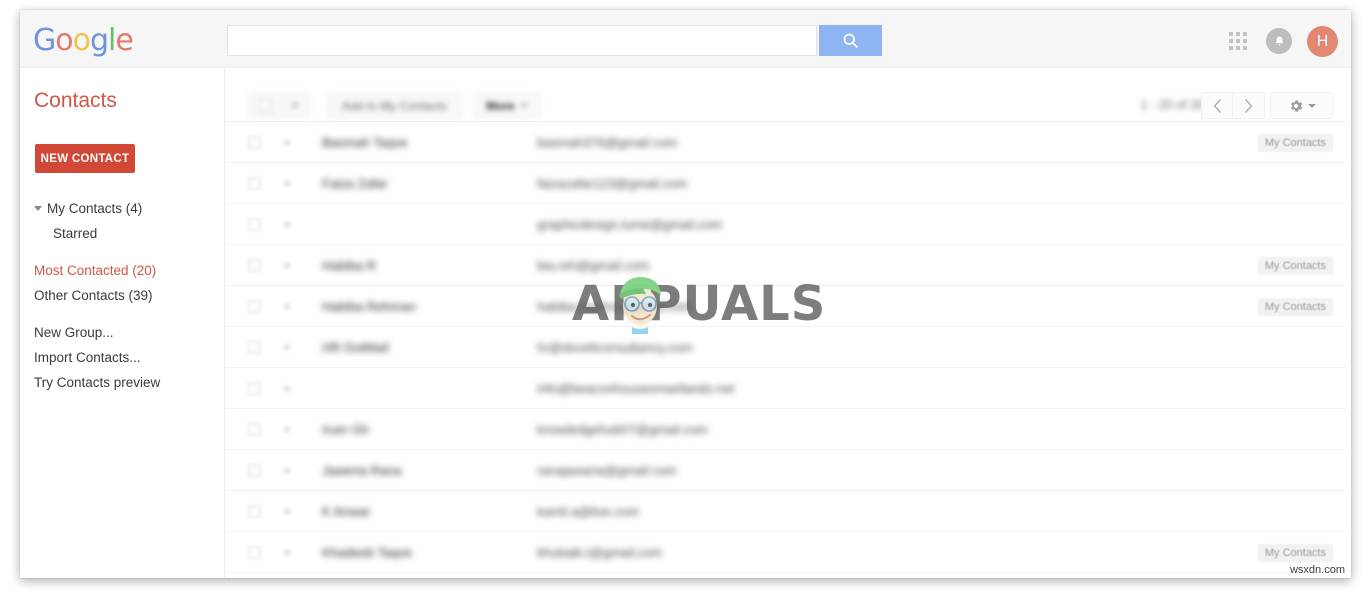 This screenshot has height=593, width=1371. What do you see at coordinates (636, 388) in the screenshot?
I see `contact-email: info@beaconhousesmartlands.net` at bounding box center [636, 388].